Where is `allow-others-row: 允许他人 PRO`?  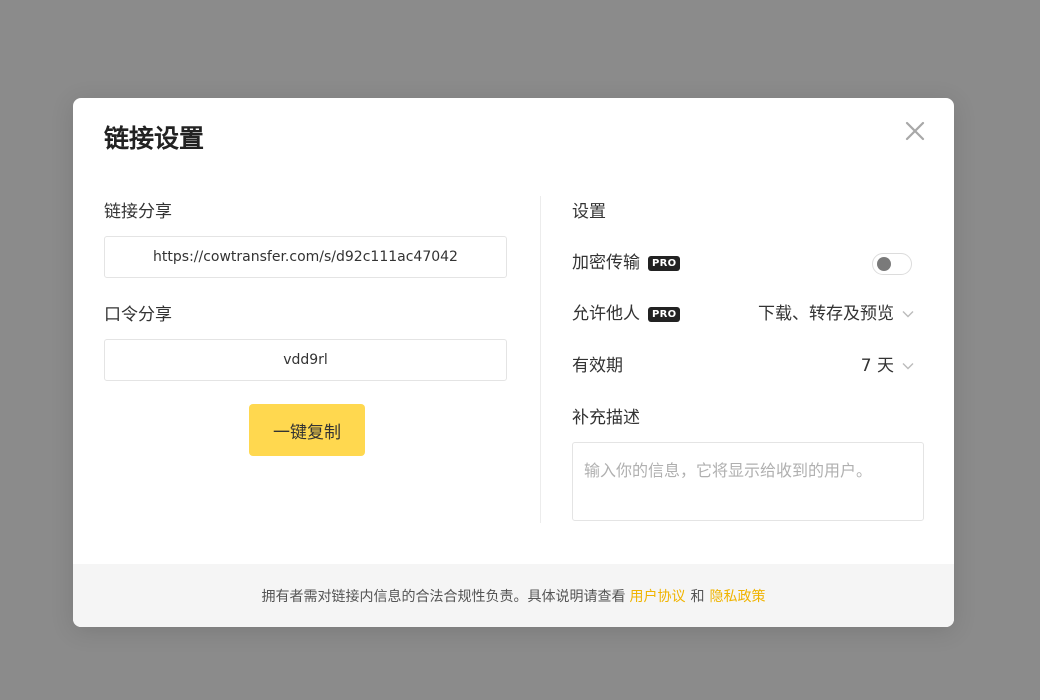
allow-others-row: 允许他人 PRO is located at coordinates (626, 314).